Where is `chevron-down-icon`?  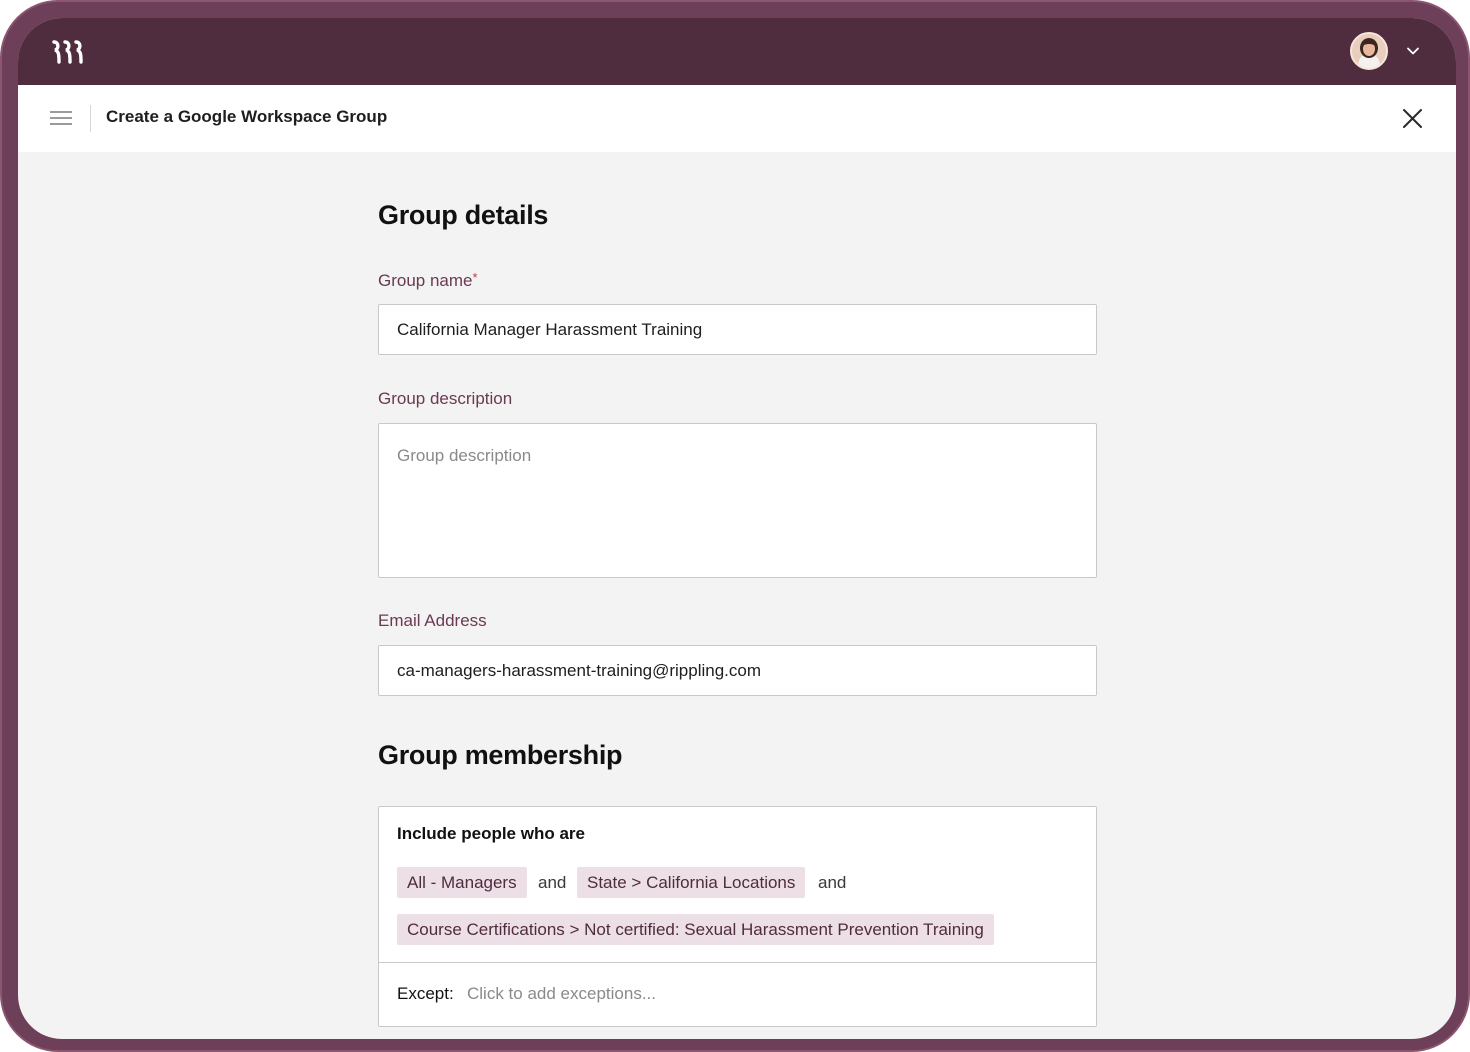 chevron-down-icon is located at coordinates (1413, 51).